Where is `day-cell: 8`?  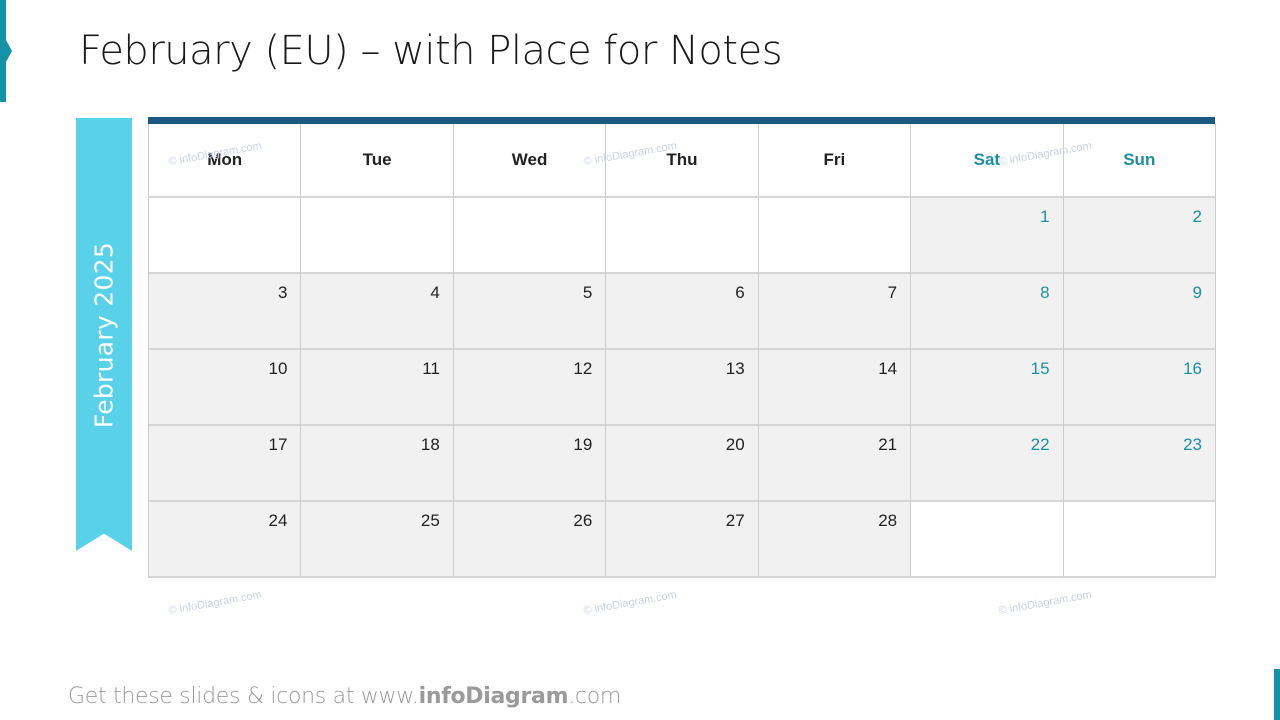
day-cell: 8 is located at coordinates (987, 312).